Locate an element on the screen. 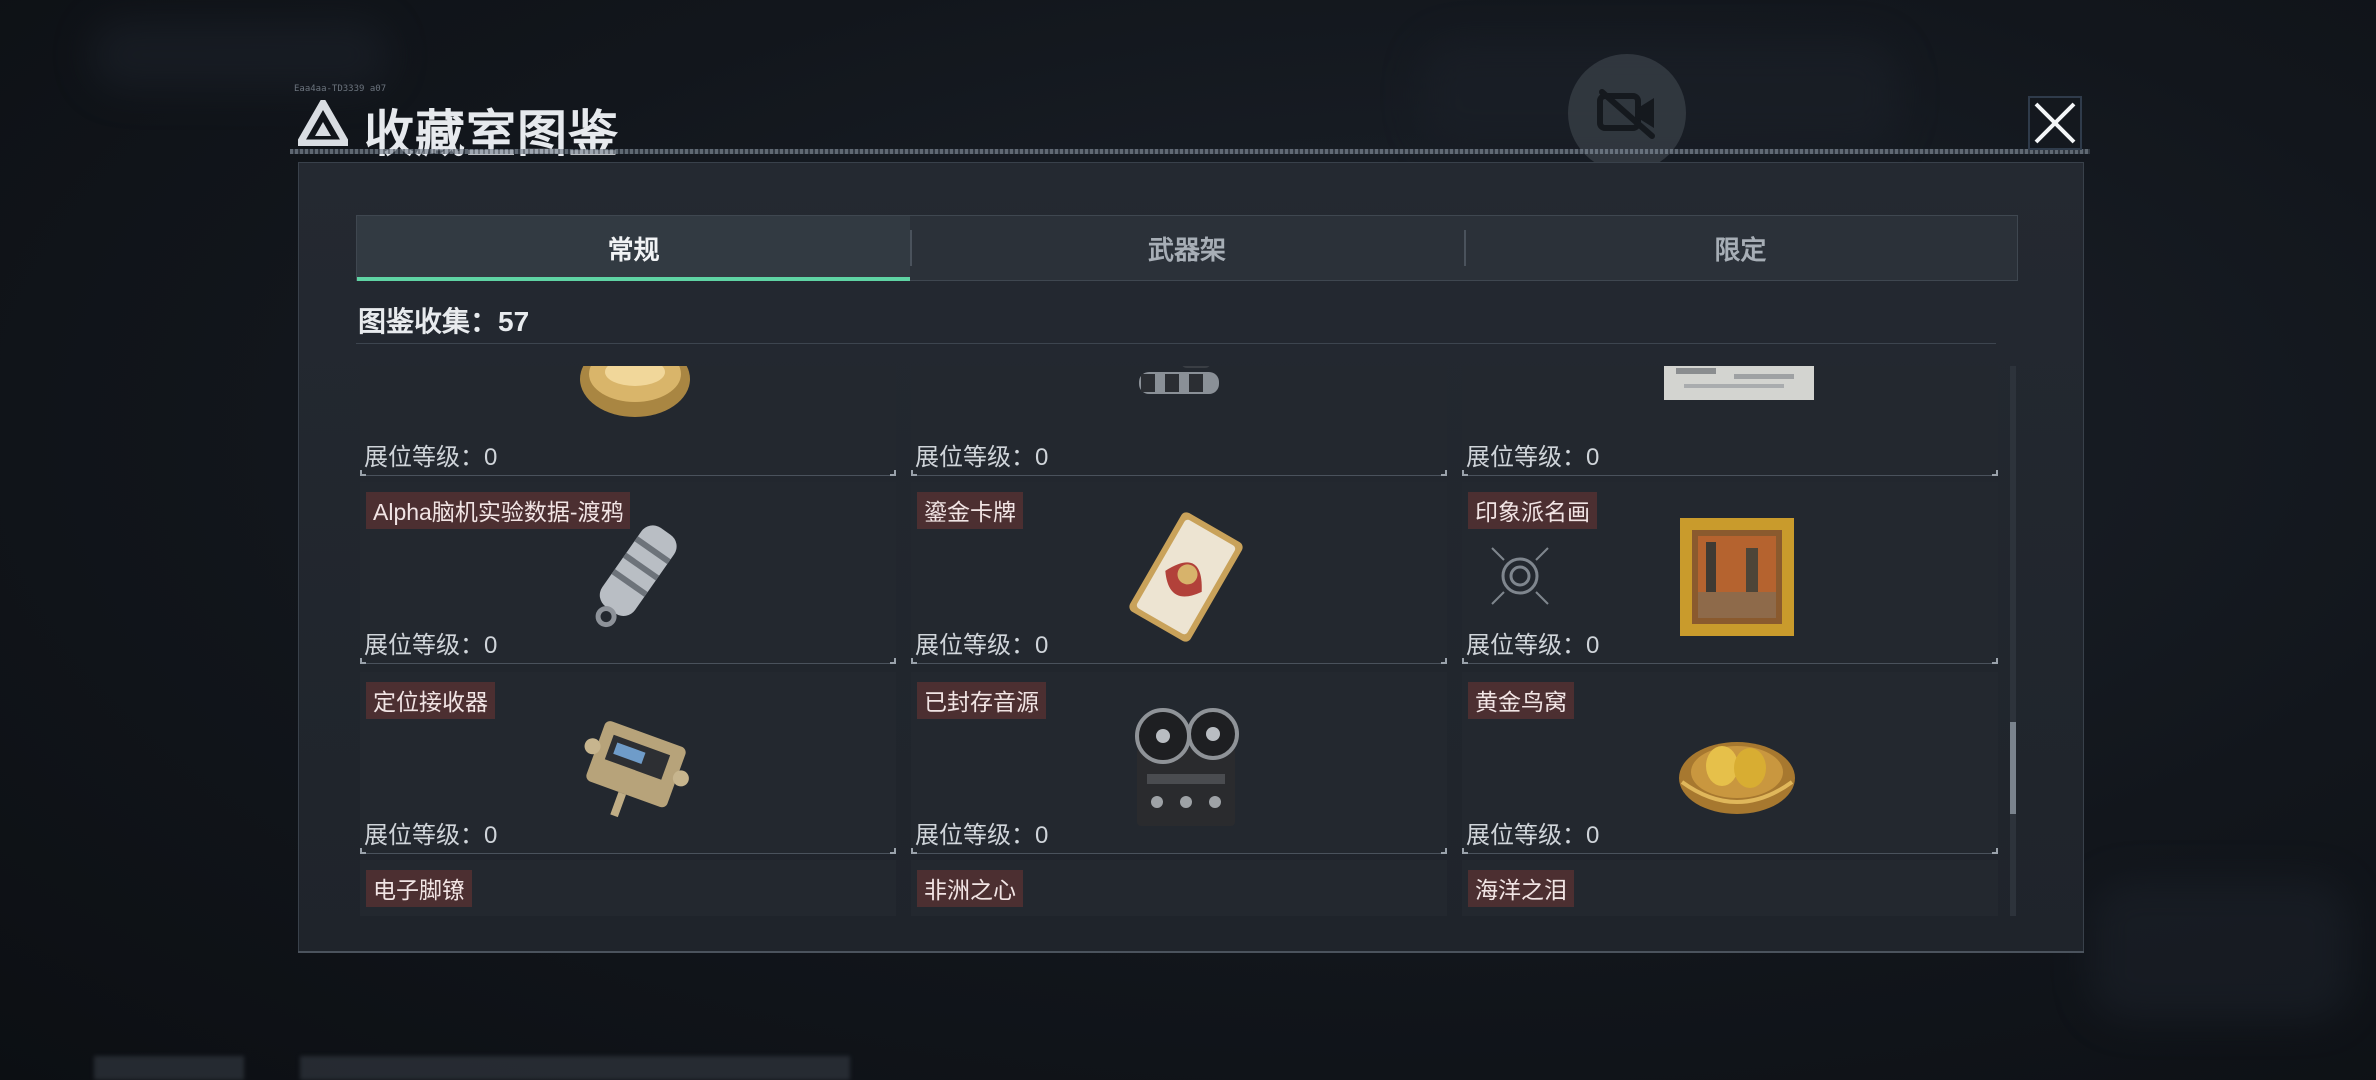  item-name: 定位接收器 is located at coordinates (430, 700).